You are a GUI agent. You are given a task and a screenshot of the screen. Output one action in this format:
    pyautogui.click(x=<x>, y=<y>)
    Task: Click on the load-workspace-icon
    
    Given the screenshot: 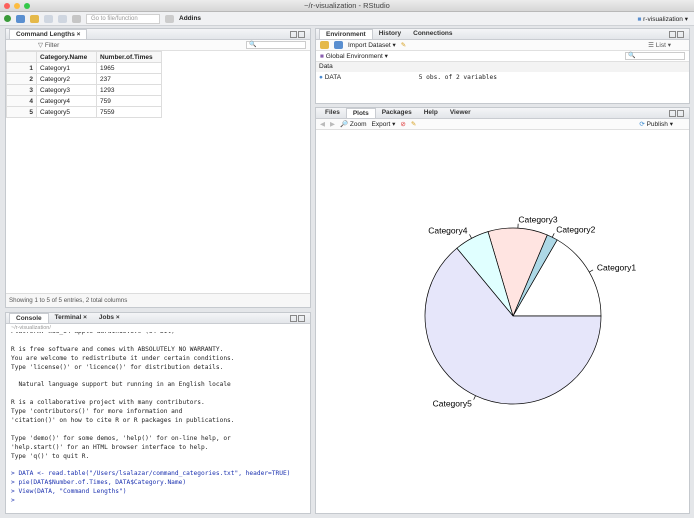 What is the action you would take?
    pyautogui.click(x=324, y=45)
    